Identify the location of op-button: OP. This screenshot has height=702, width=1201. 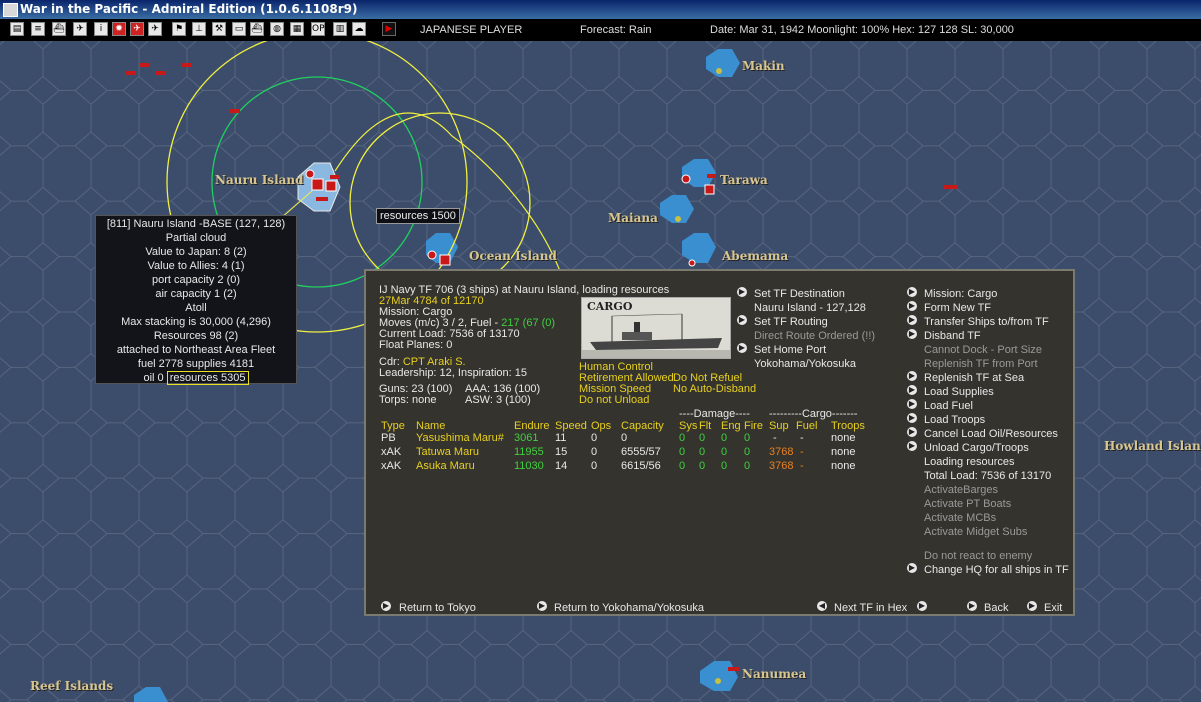
(318, 29).